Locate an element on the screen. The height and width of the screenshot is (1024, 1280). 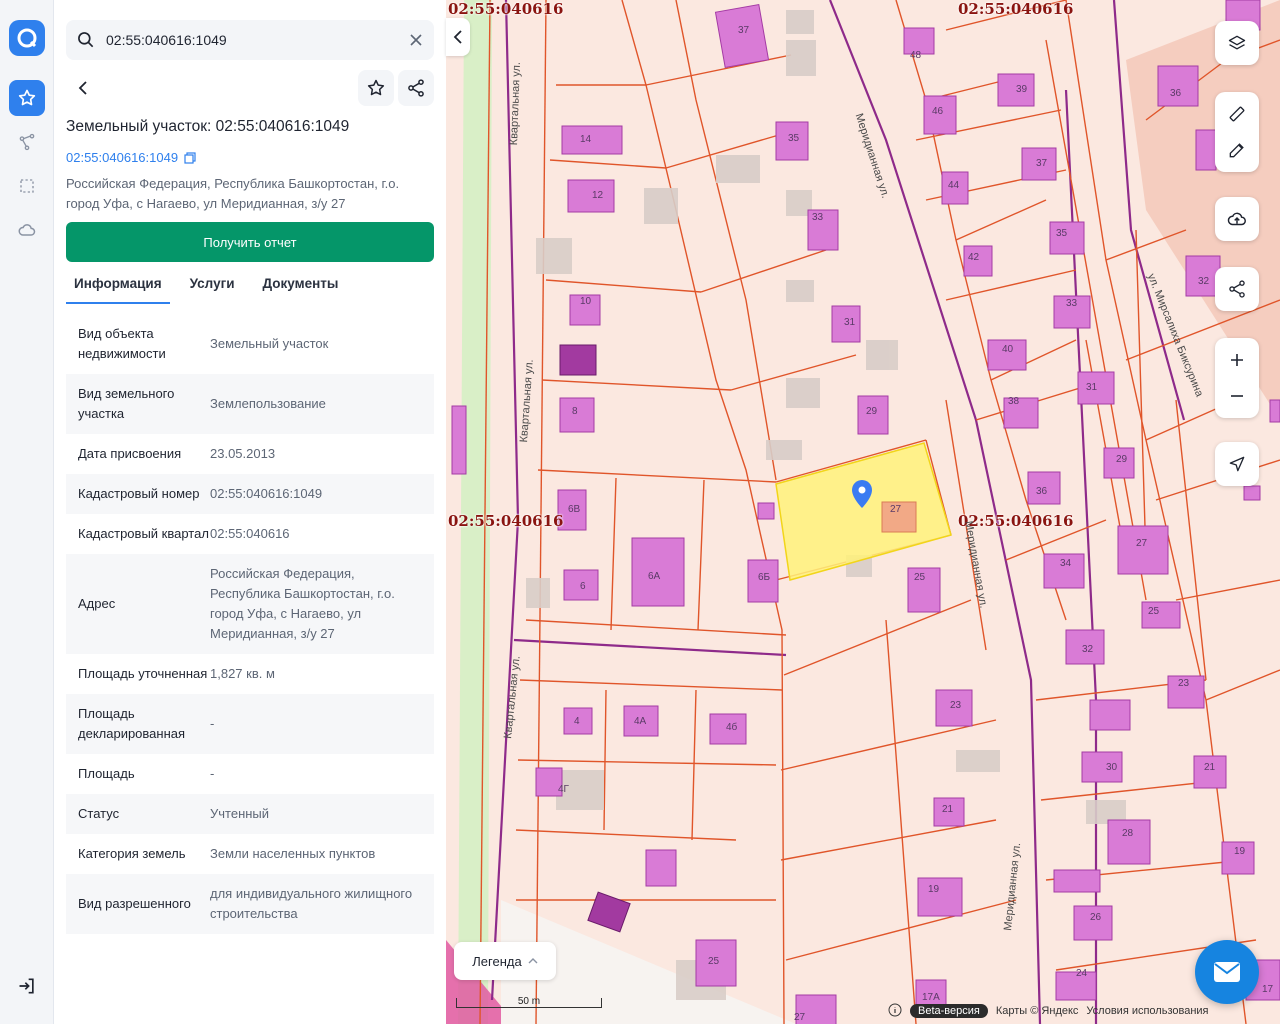
house-number: 39 is located at coordinates (1022, 89).